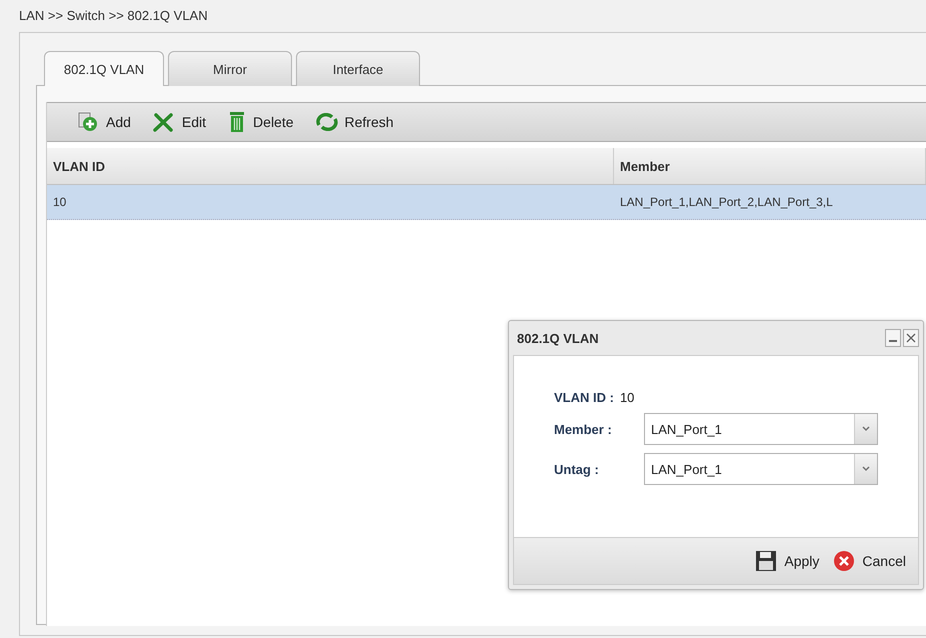  What do you see at coordinates (869, 561) in the screenshot?
I see `cancel-button: Cancel` at bounding box center [869, 561].